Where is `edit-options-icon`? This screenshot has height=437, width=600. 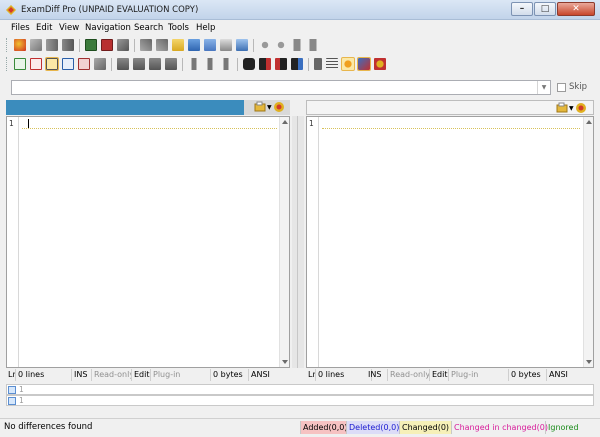
edit-options-icon is located at coordinates (364, 64).